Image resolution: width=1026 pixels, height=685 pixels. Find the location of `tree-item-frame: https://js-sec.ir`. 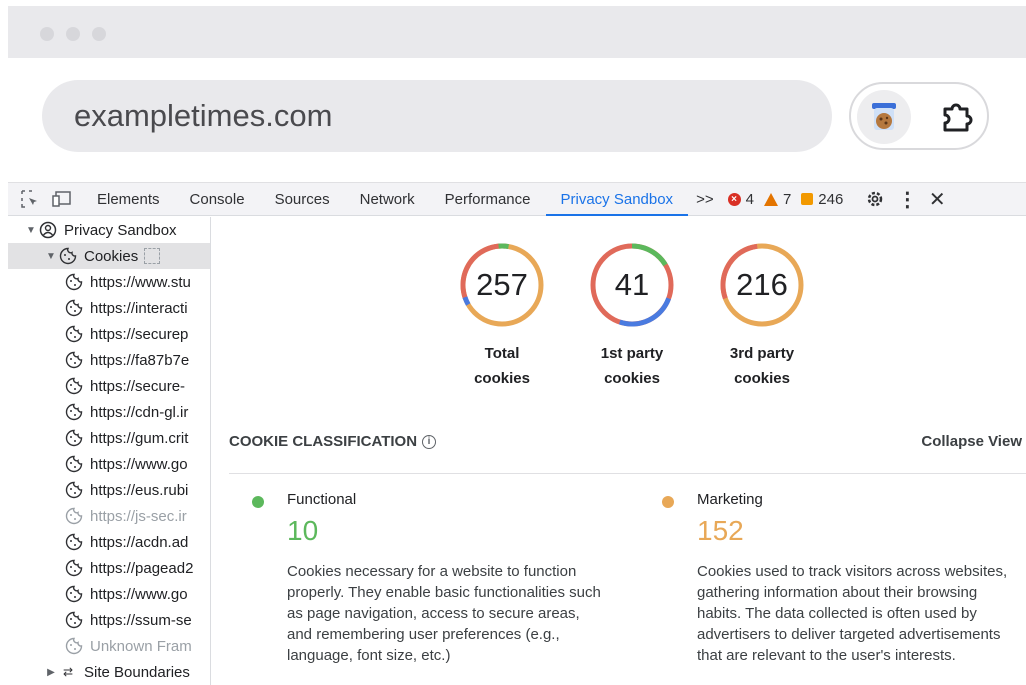

tree-item-frame: https://js-sec.ir is located at coordinates (109, 516).